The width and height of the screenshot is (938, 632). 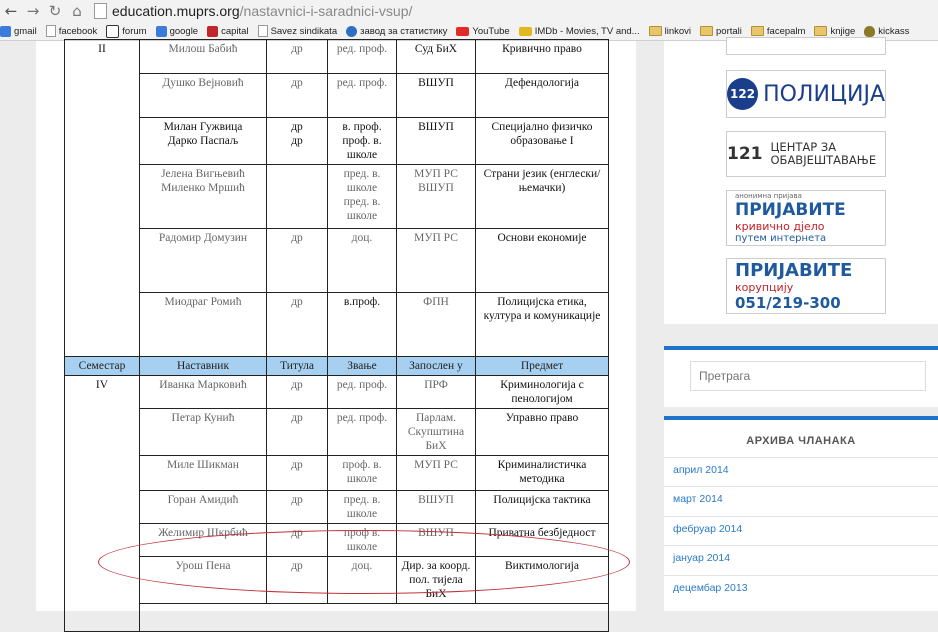 What do you see at coordinates (542, 56) in the screenshot?
I see `subject-cell: Кривично право` at bounding box center [542, 56].